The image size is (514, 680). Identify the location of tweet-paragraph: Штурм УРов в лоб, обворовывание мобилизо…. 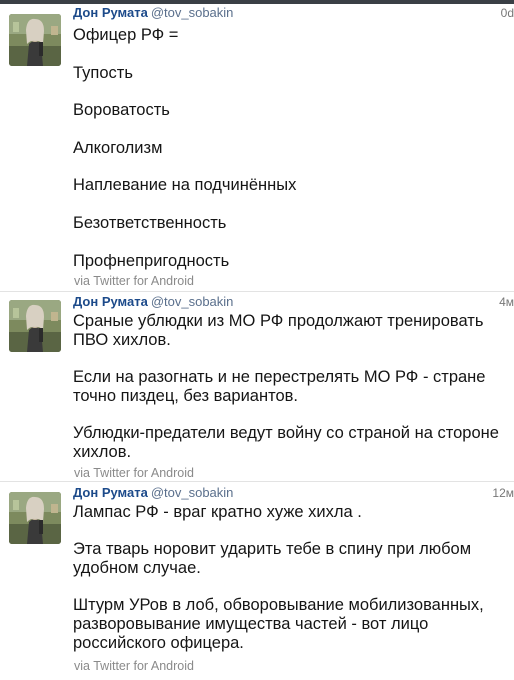
(278, 624).